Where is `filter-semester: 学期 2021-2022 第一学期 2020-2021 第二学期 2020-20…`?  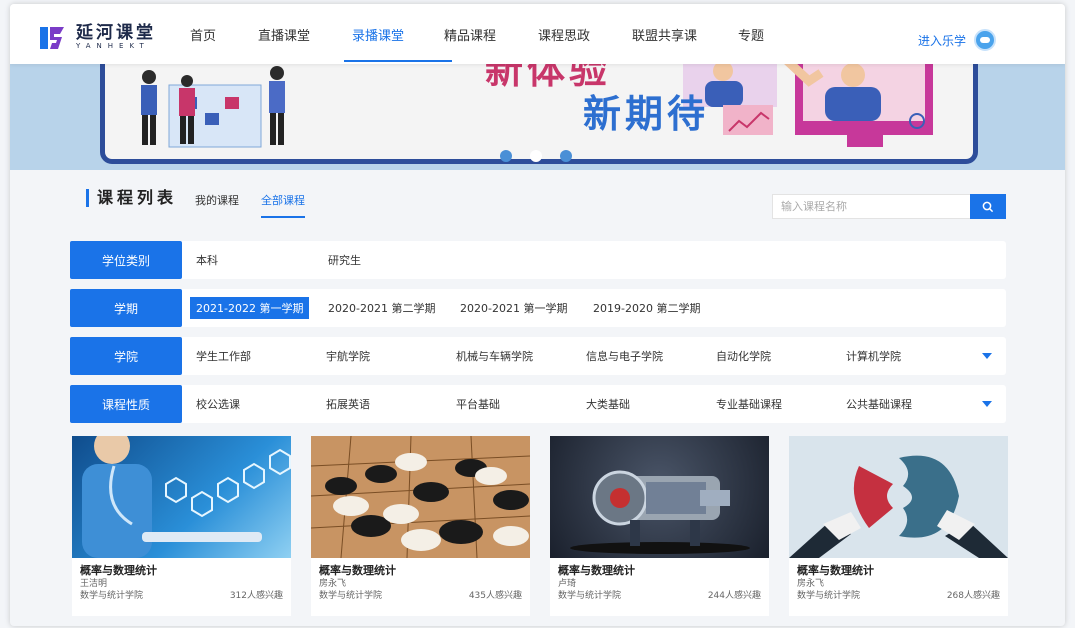 filter-semester: 学期 2021-2022 第一学期 2020-2021 第二学期 2020-20… is located at coordinates (538, 308).